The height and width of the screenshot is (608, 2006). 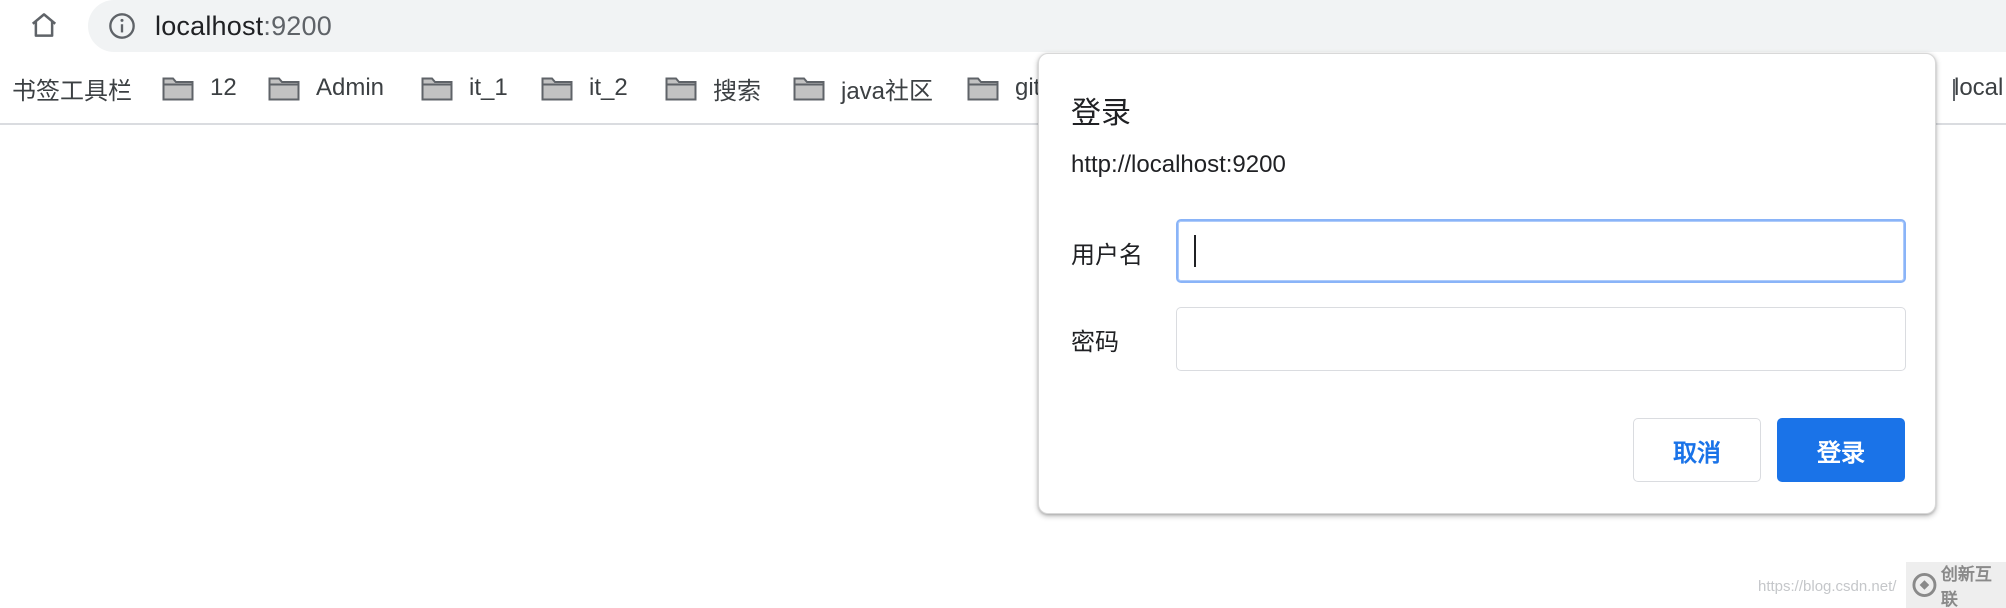 I want to click on home-button, so click(x=44, y=25).